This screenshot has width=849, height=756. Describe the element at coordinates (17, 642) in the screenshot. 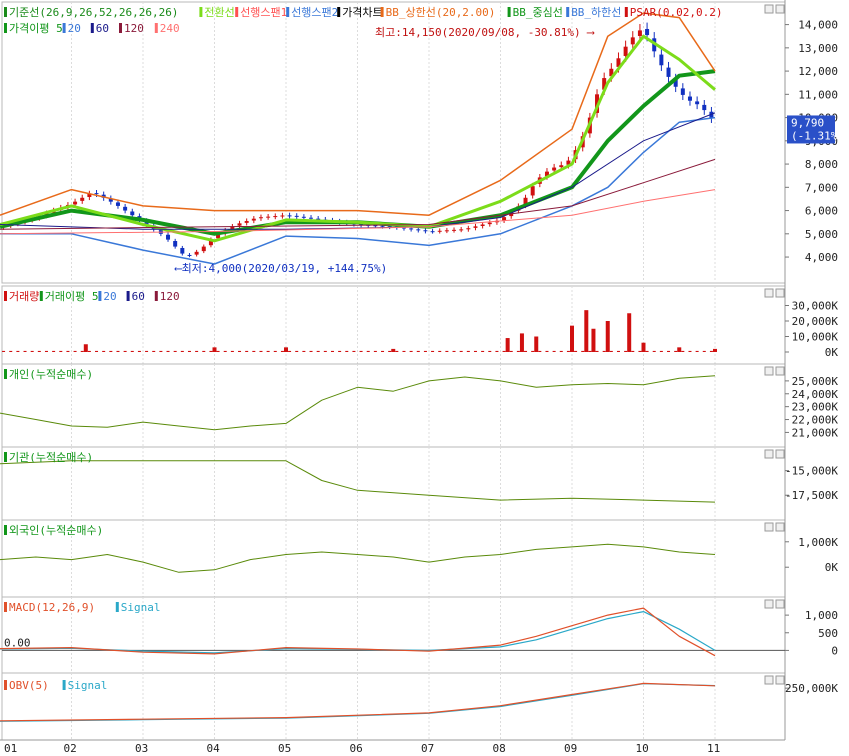

I see `macd-zero-label: 0.00` at that location.